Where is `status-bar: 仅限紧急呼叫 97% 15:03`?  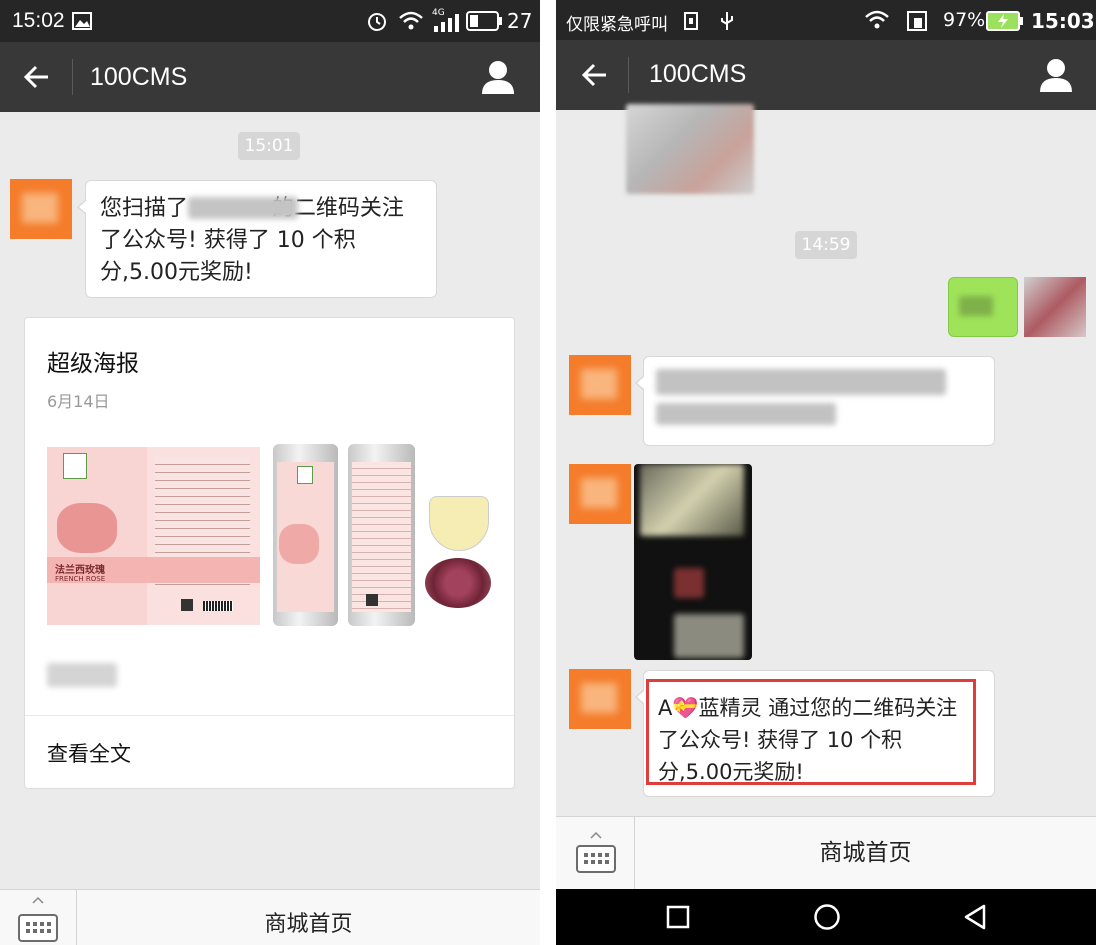 status-bar: 仅限紧急呼叫 97% 15:03 is located at coordinates (826, 20).